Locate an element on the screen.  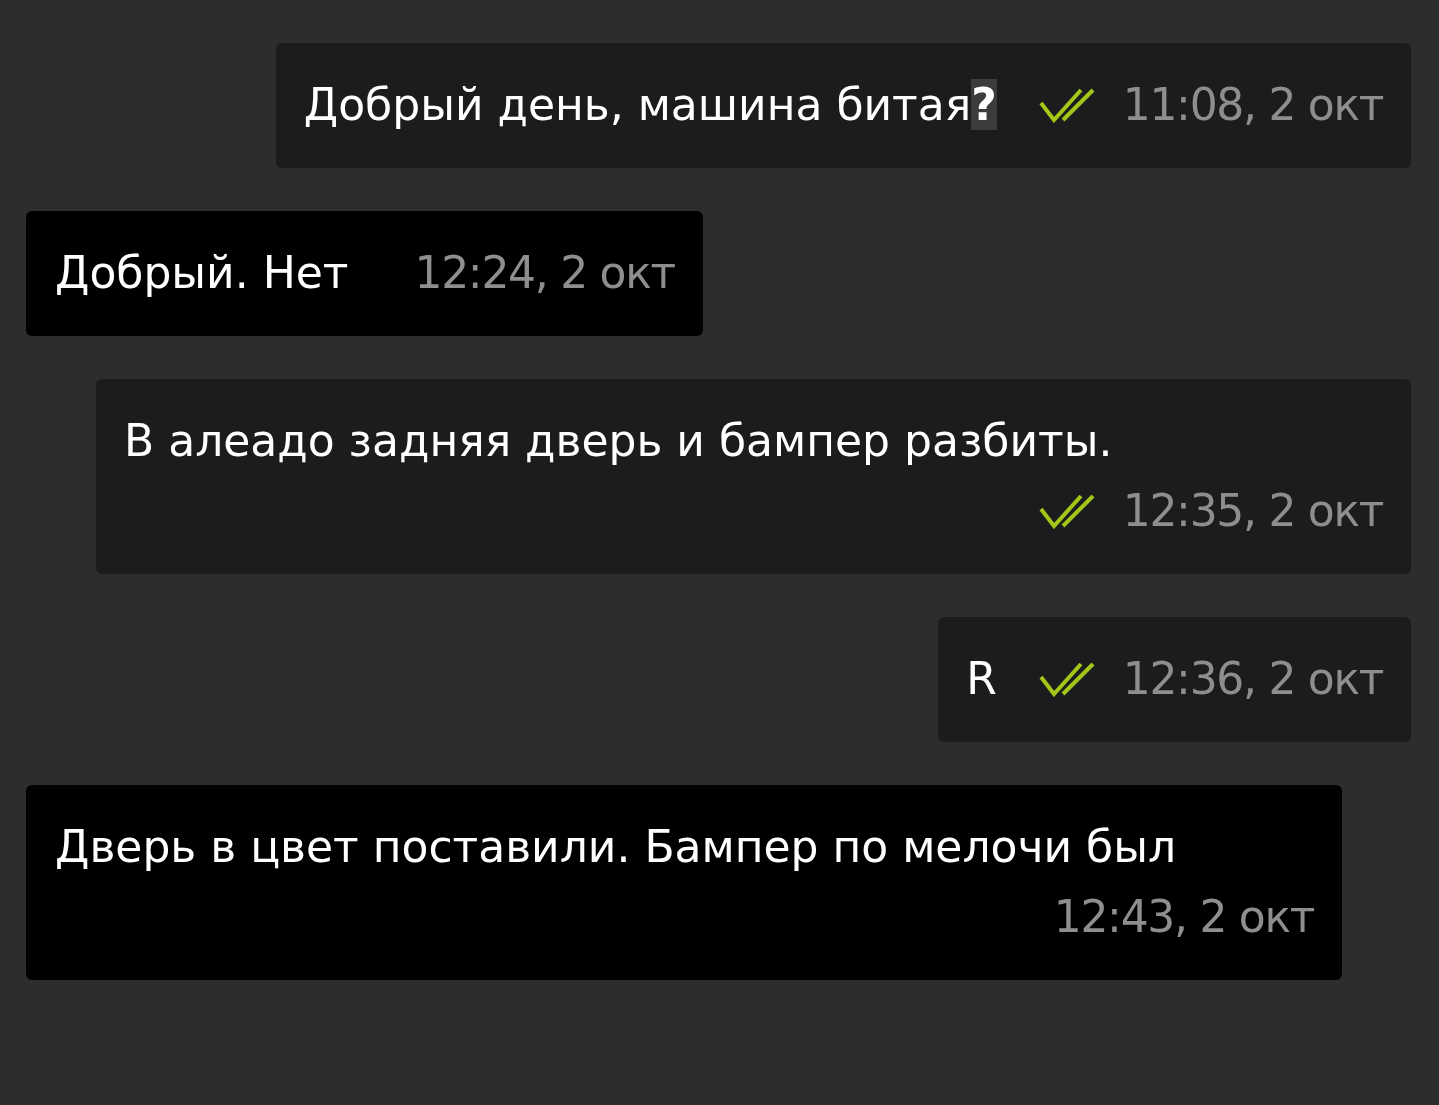
message-time: 11:08, 2 окт is located at coordinates (1252, 105).